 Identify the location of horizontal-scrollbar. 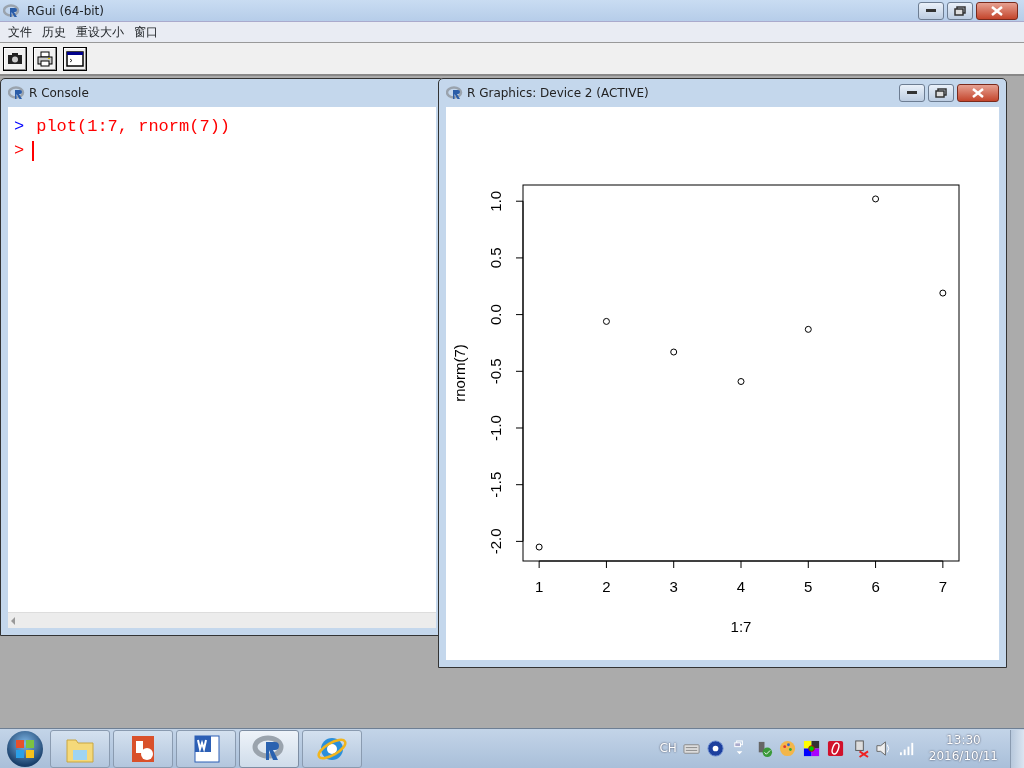
(222, 620).